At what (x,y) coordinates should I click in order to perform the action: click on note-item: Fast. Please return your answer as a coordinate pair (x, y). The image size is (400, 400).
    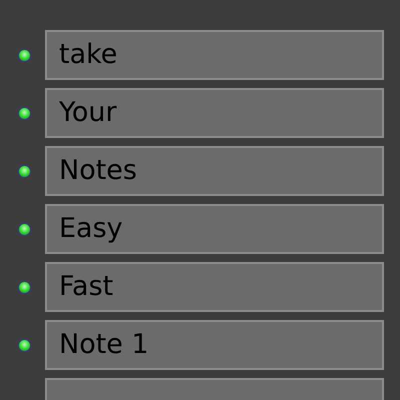
    Looking at the image, I should click on (214, 287).